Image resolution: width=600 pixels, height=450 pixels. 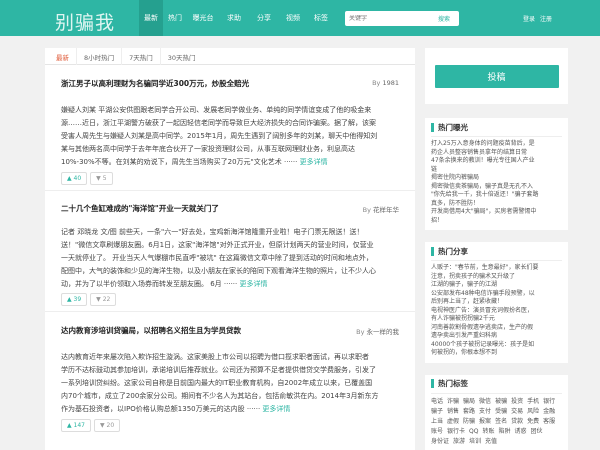 I want to click on list-item: 何被拐的，你根本想不到, so click(x=496, y=353).